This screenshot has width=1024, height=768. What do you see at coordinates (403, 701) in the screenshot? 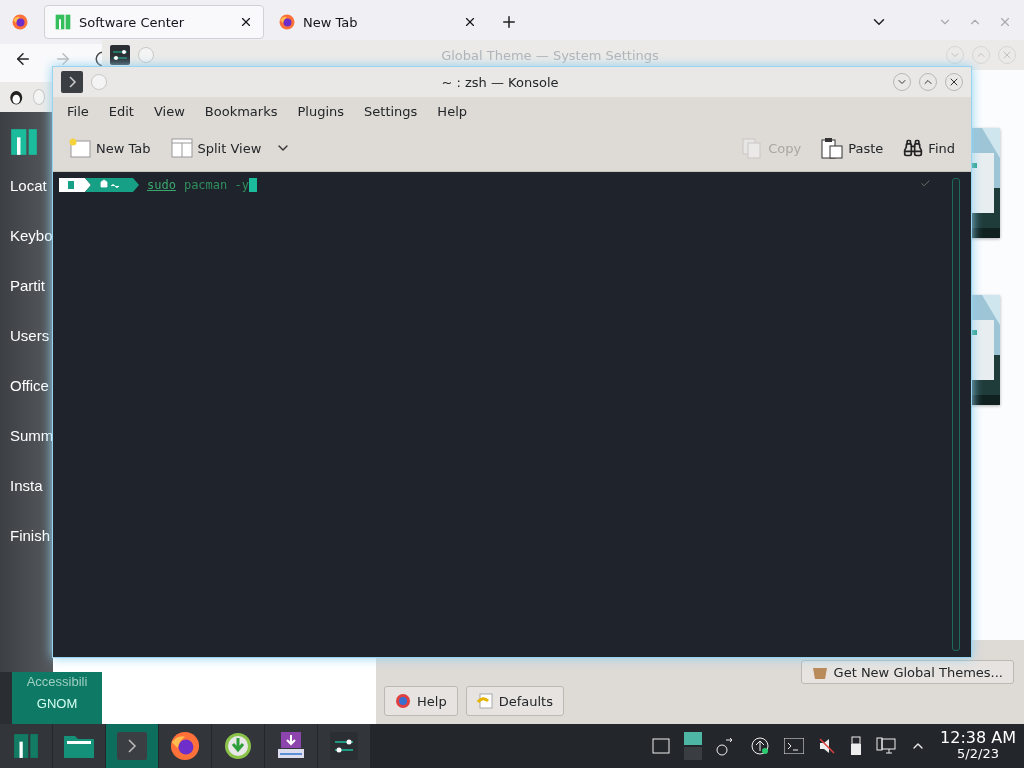
I see `help-icon` at bounding box center [403, 701].